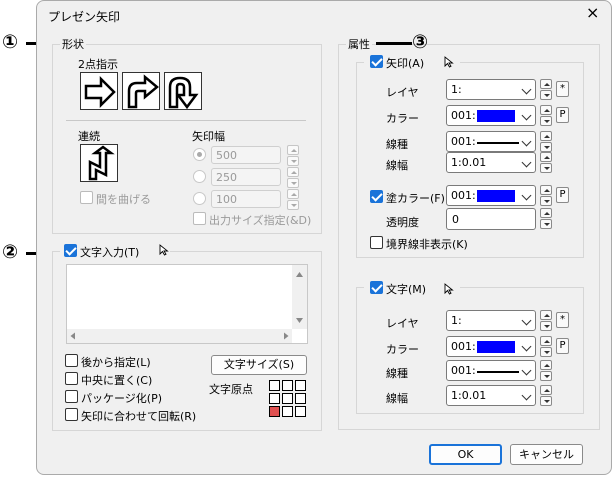 This screenshot has height=477, width=614. I want to click on arrow-color-p-button: P, so click(562, 115).